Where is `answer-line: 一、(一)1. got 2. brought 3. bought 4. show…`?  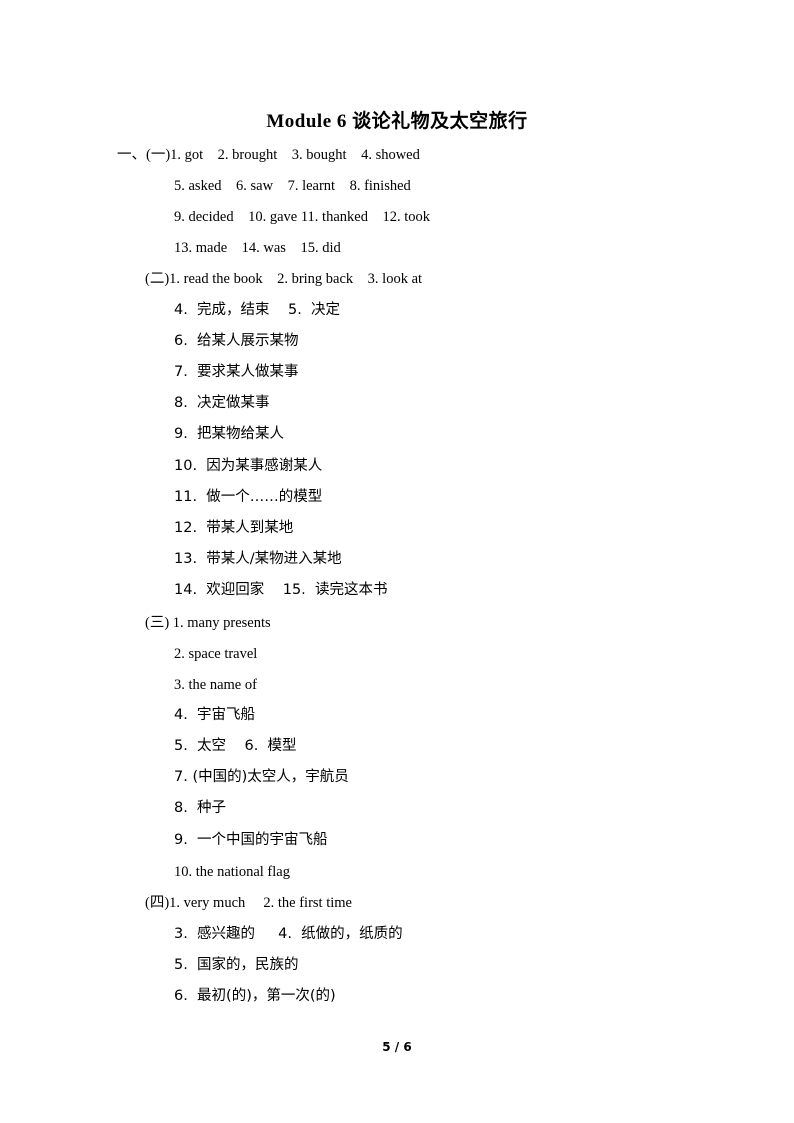
answer-line: 一、(一)1. got 2. brought 3. bought 4. show… is located at coordinates (268, 155).